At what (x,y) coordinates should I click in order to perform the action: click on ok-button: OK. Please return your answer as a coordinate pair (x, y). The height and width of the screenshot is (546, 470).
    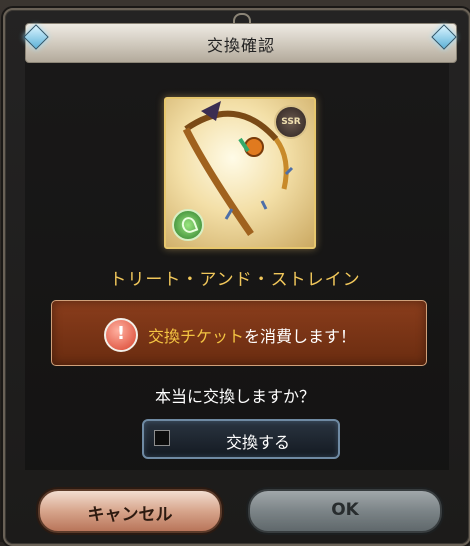
    Looking at the image, I should click on (345, 511).